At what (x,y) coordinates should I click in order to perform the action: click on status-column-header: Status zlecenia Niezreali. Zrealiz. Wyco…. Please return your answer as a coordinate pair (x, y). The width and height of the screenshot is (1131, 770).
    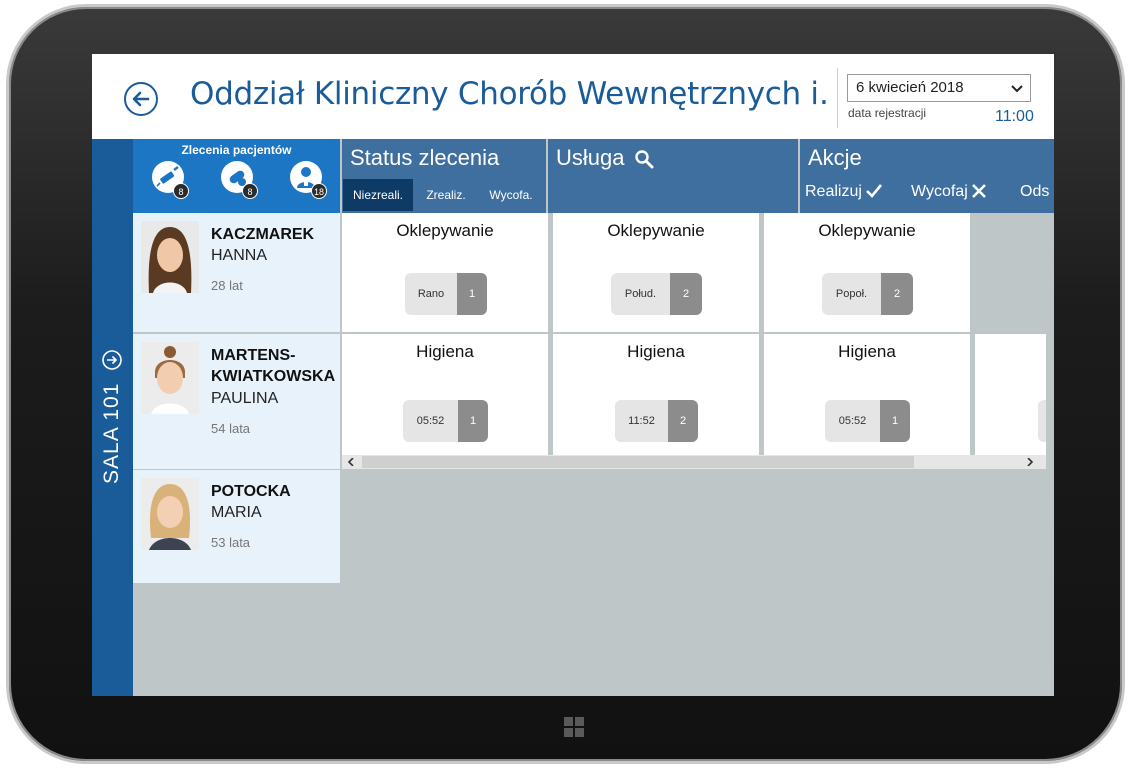
    Looking at the image, I should click on (444, 176).